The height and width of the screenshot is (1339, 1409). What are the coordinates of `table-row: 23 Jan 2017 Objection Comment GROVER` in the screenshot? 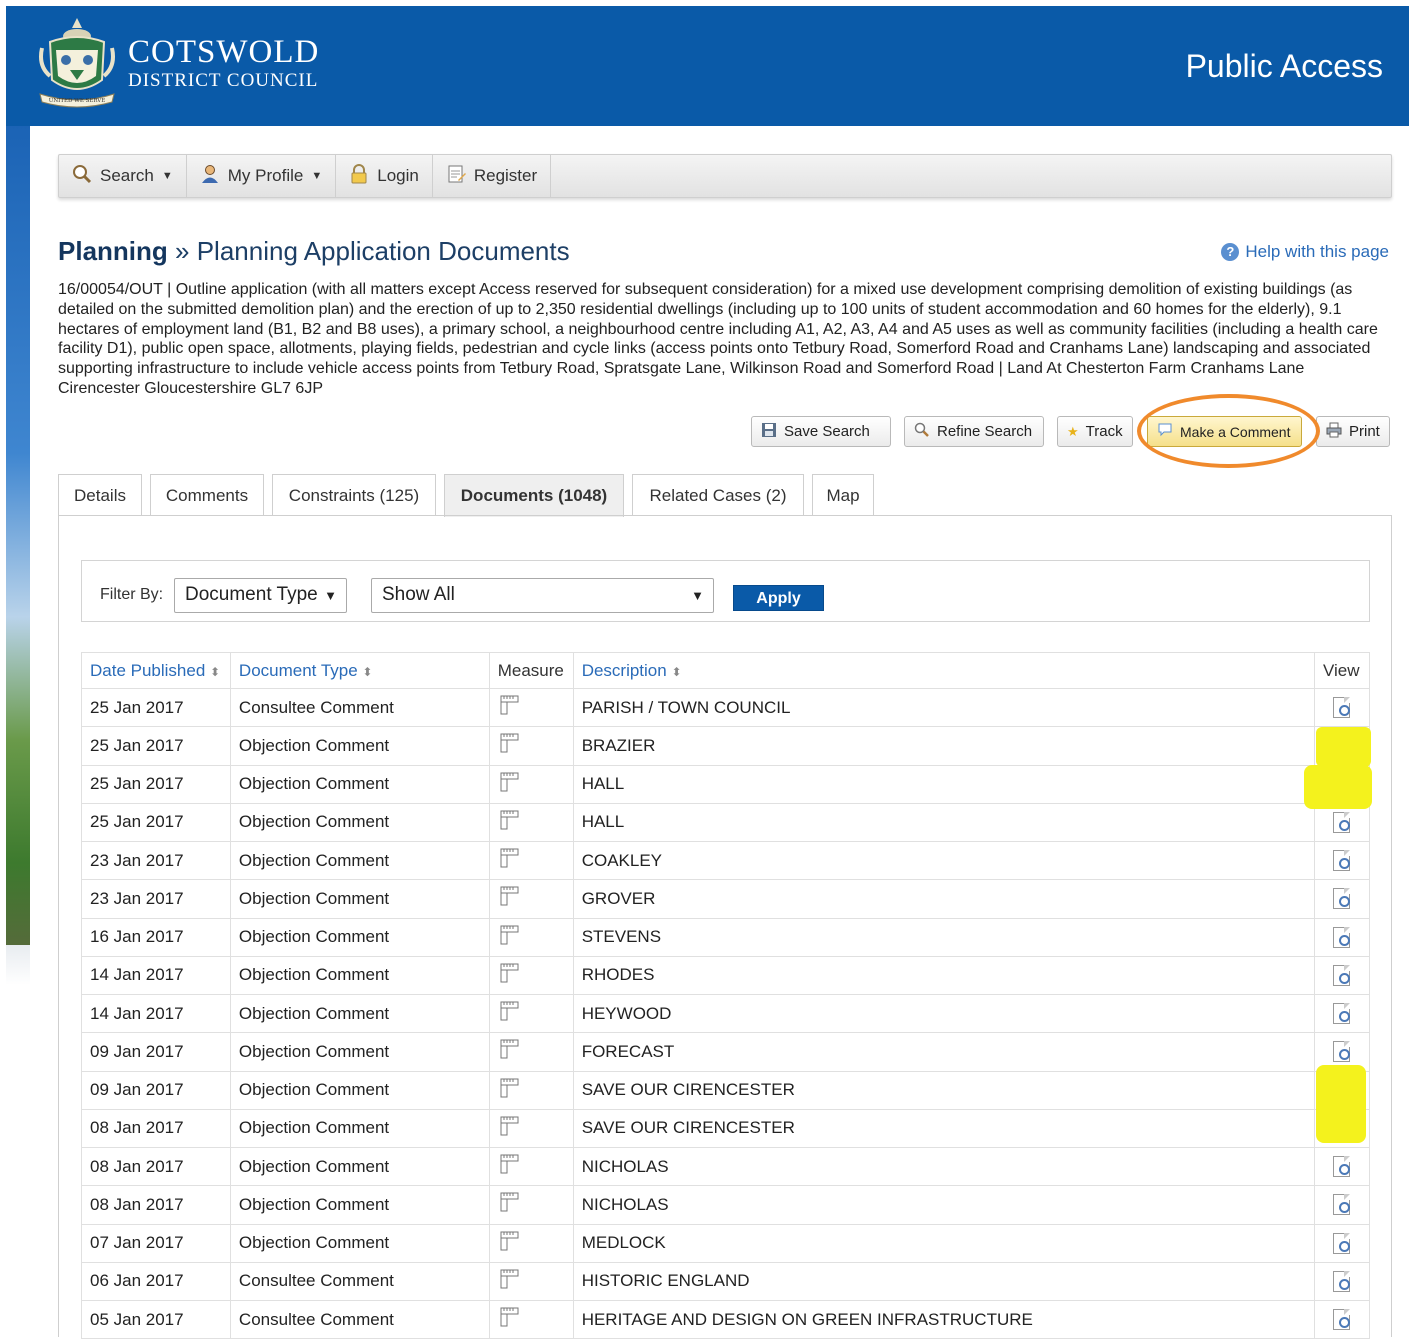 It's located at (726, 899).